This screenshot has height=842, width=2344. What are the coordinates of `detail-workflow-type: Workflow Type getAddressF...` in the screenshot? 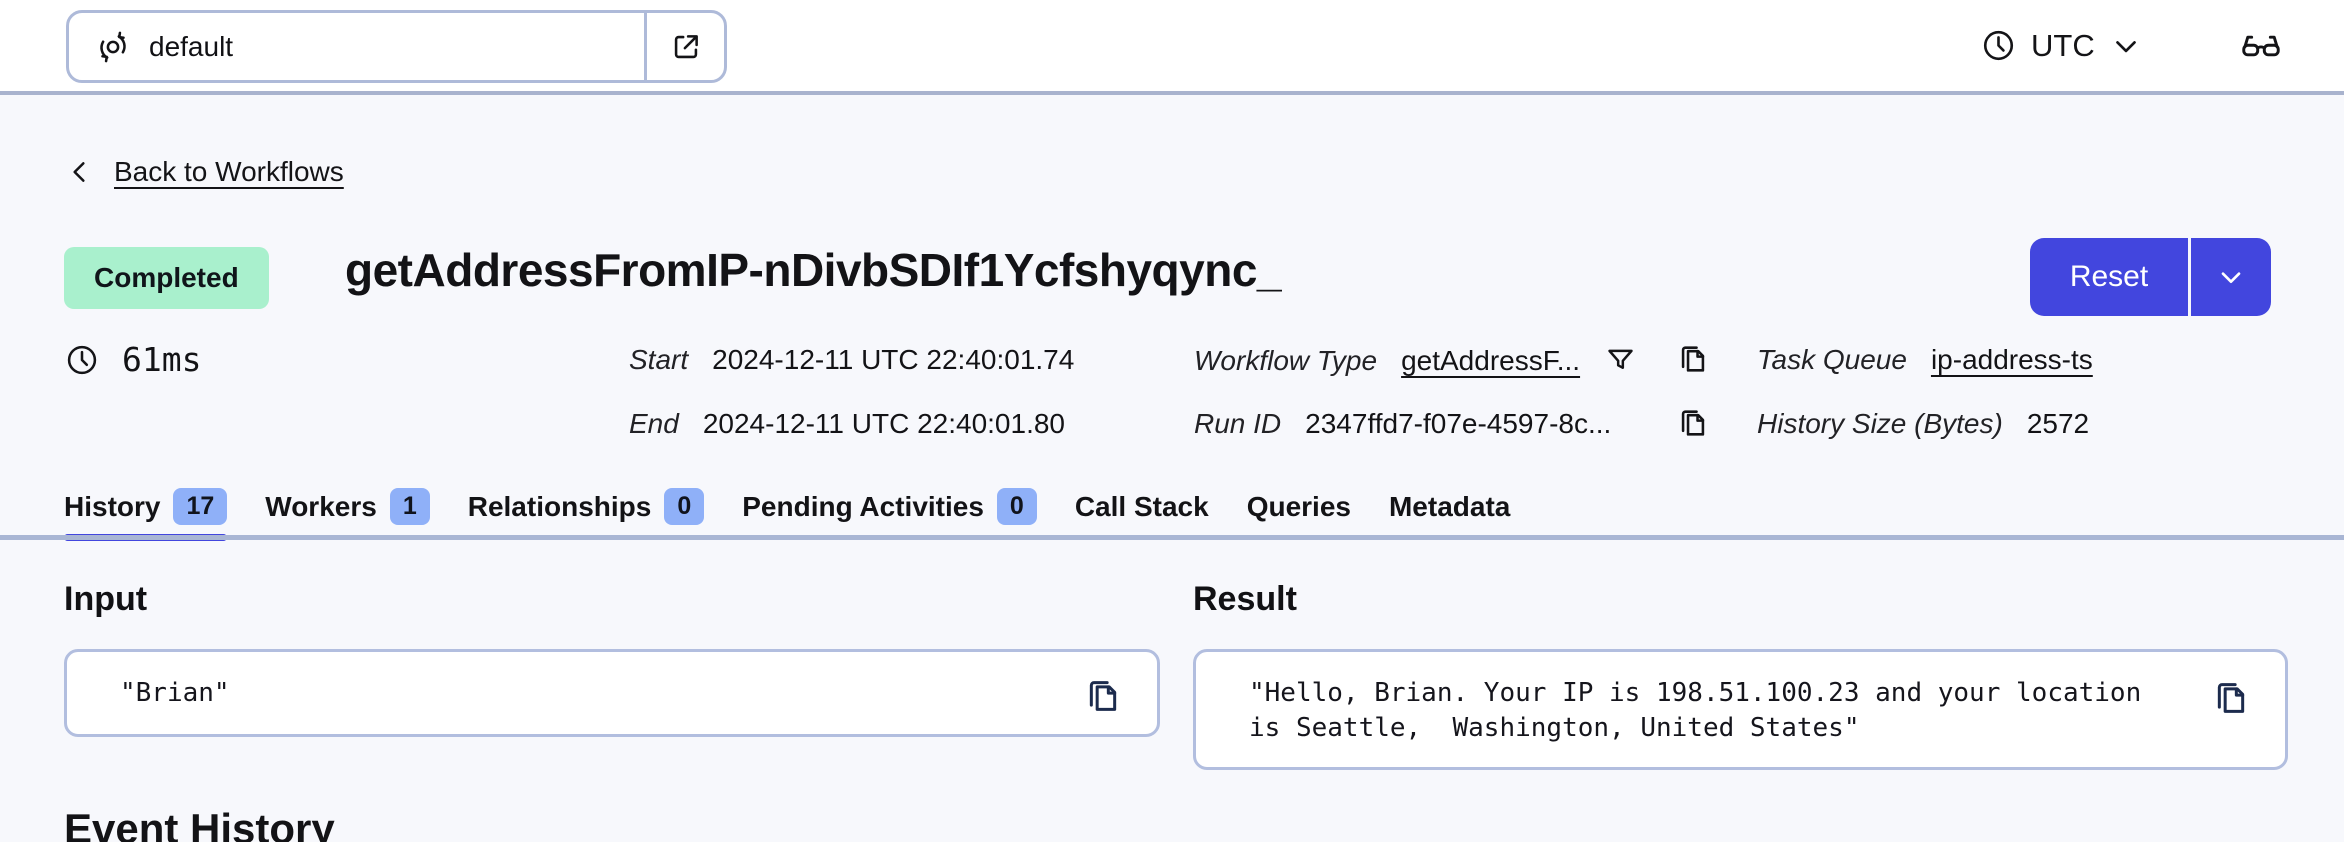 It's located at (1454, 360).